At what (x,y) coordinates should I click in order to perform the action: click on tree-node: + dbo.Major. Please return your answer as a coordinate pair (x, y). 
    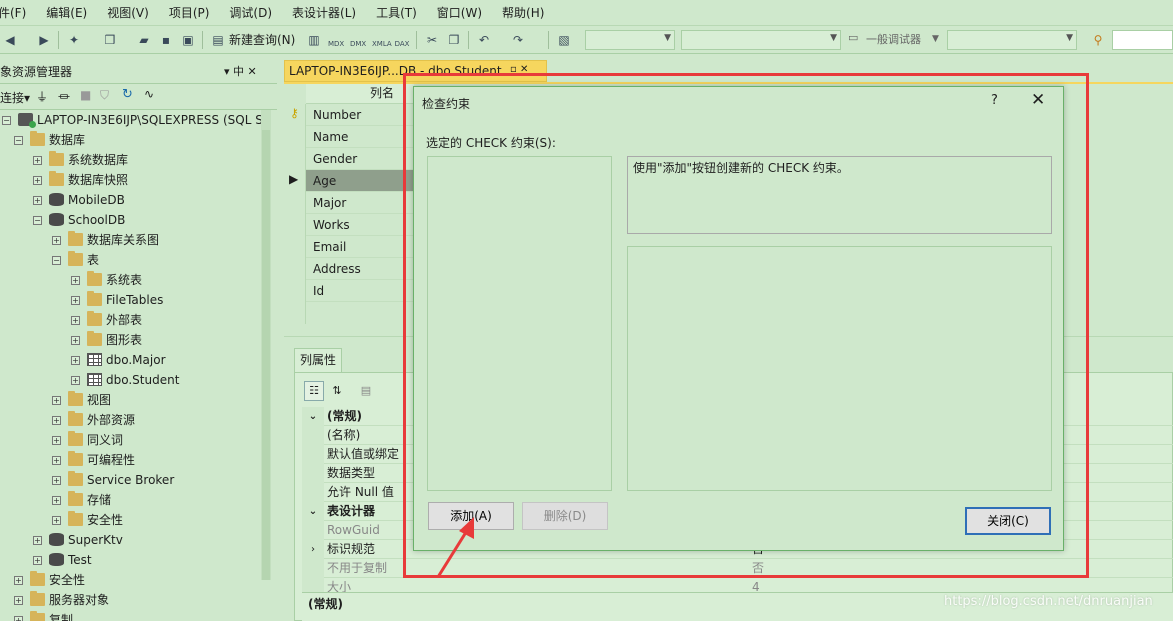
    Looking at the image, I should click on (131, 360).